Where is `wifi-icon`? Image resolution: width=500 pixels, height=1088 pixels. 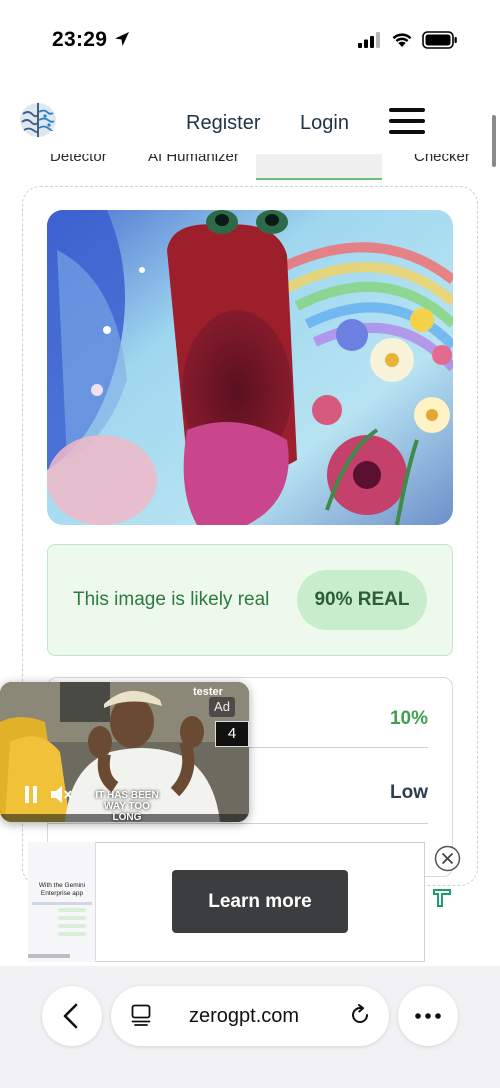 wifi-icon is located at coordinates (402, 40).